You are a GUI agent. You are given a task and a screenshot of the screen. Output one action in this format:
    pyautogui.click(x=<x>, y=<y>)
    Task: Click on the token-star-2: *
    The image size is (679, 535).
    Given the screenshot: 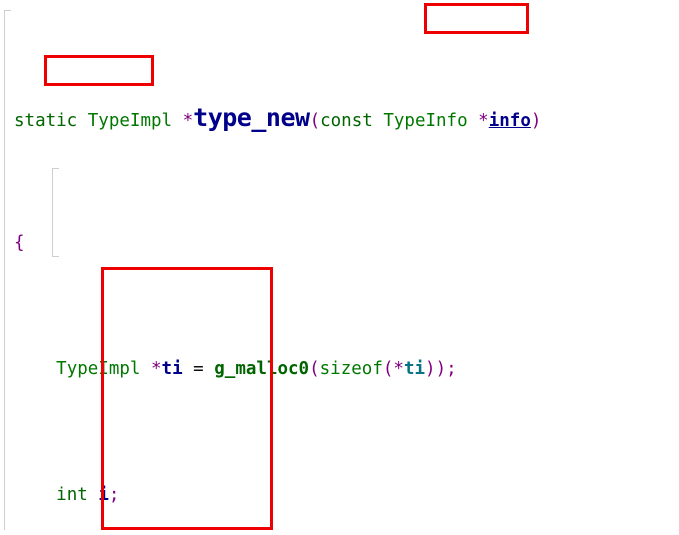 What is the action you would take?
    pyautogui.click(x=478, y=120)
    